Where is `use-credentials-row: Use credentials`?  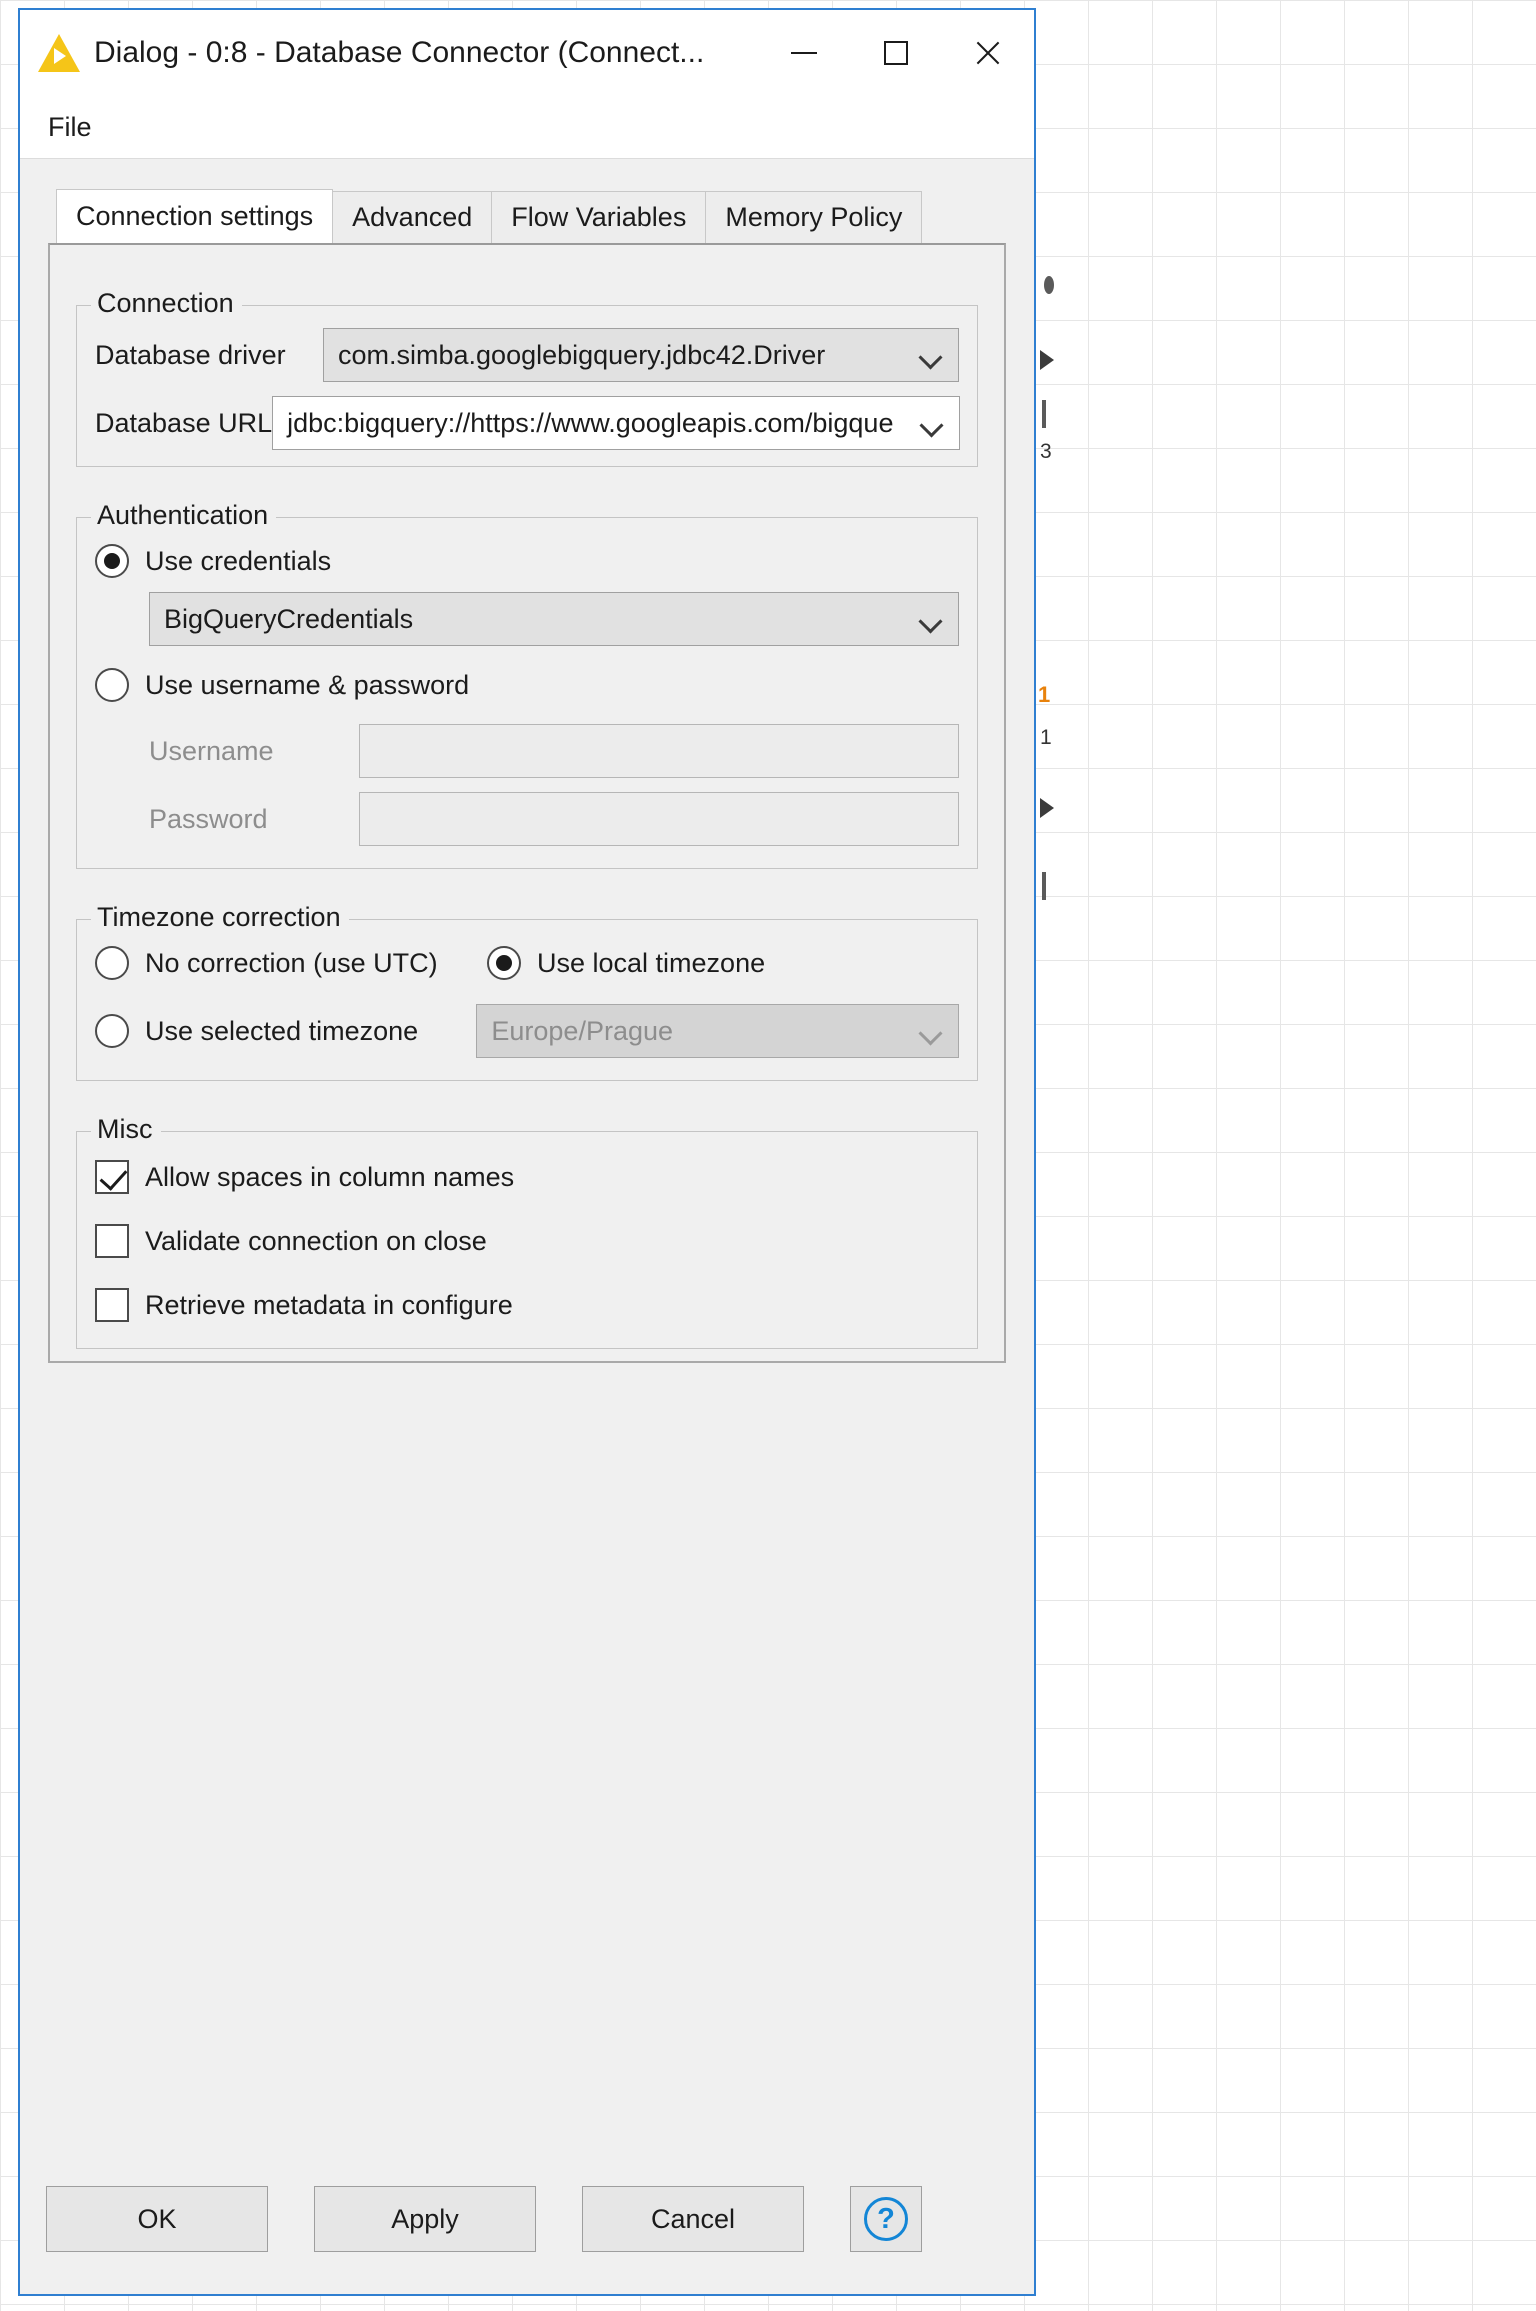
use-credentials-row: Use credentials is located at coordinates (527, 561).